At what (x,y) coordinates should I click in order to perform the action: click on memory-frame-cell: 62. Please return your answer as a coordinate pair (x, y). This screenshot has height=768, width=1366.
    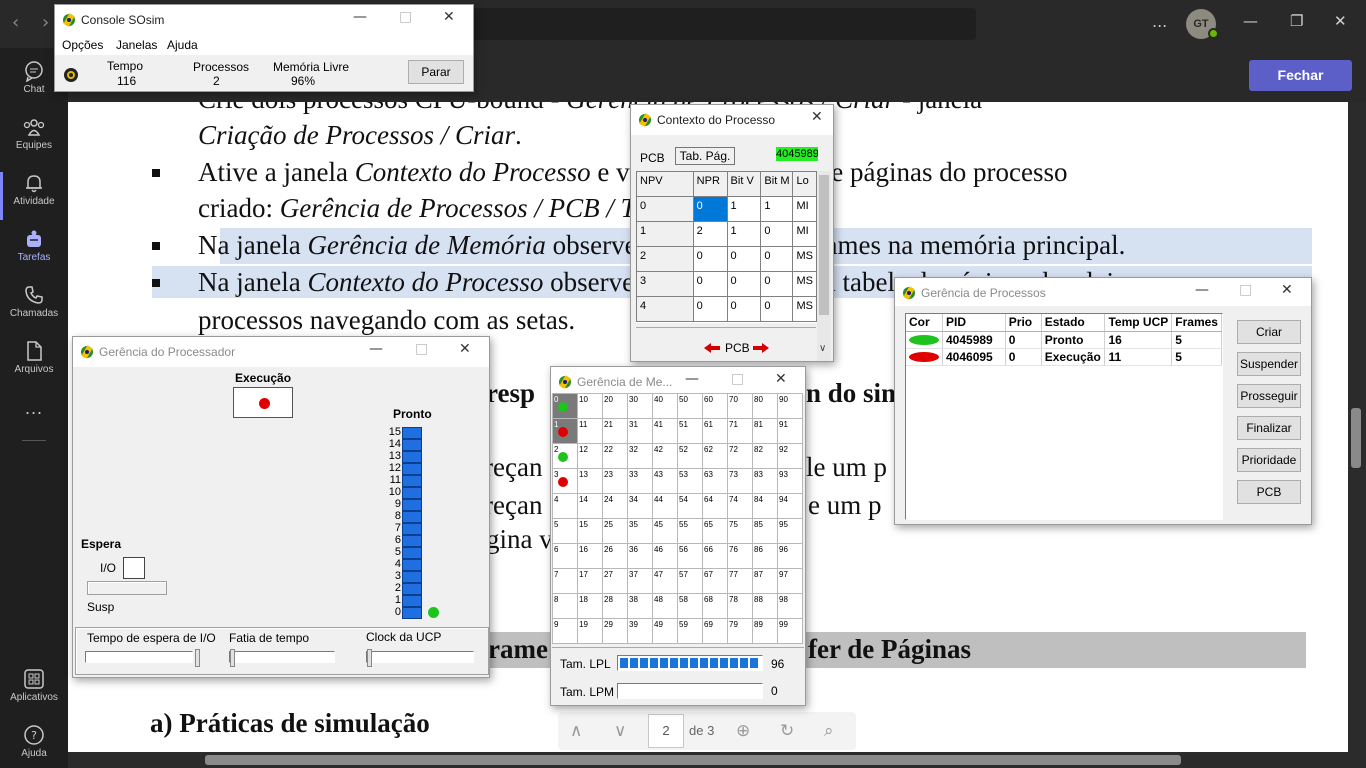
    Looking at the image, I should click on (715, 456).